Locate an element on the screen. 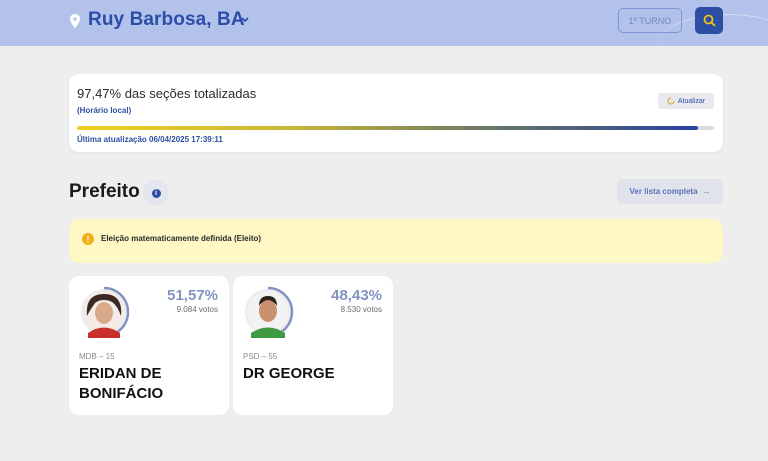  info-button: i is located at coordinates (156, 193).